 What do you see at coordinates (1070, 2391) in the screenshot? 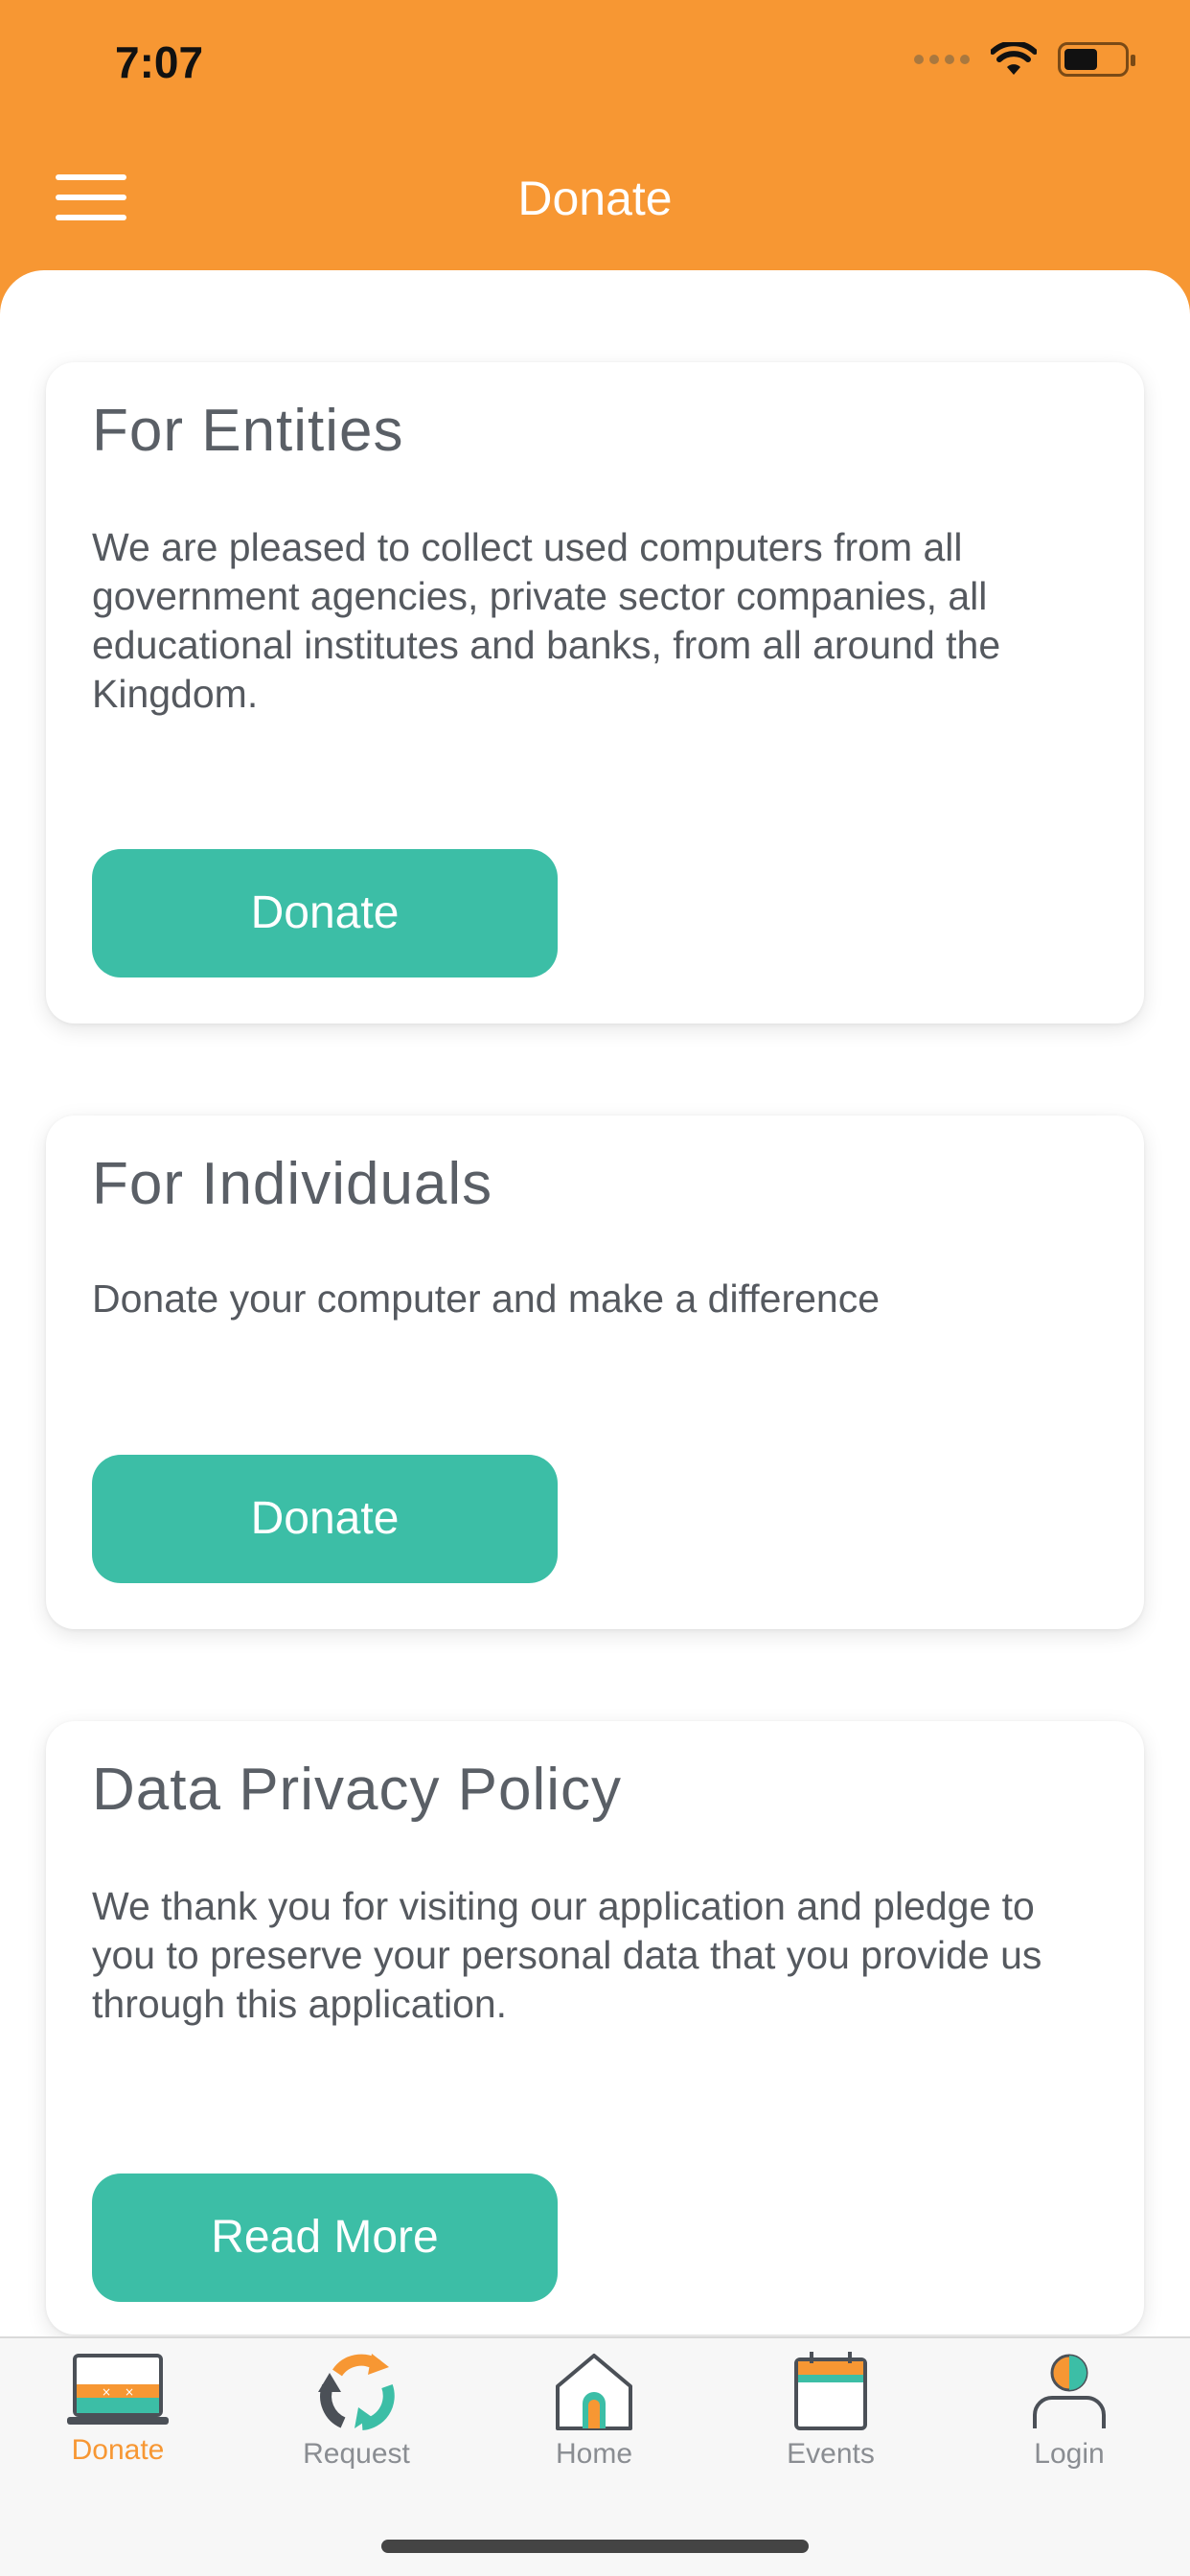
I see `user-icon` at bounding box center [1070, 2391].